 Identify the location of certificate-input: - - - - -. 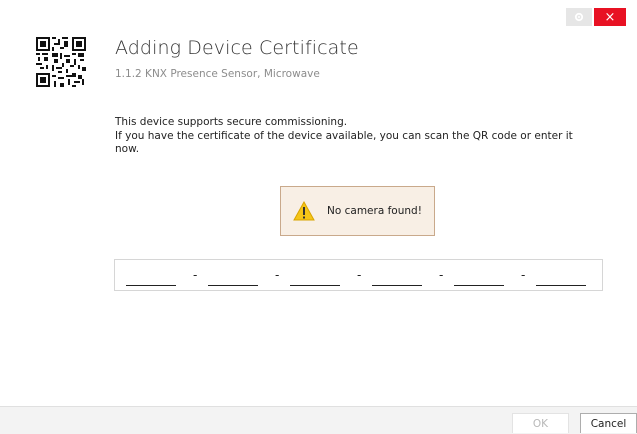
(358, 275).